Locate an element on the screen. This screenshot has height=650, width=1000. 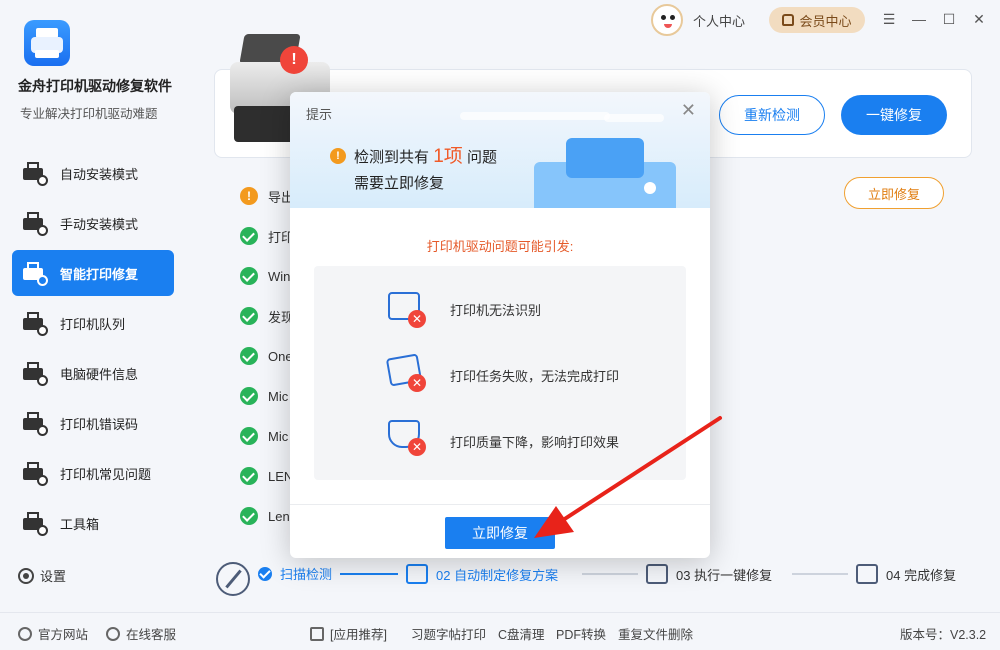
sidebar-item-hardware-info: 电脑硬件信息 is located at coordinates (93, 373).